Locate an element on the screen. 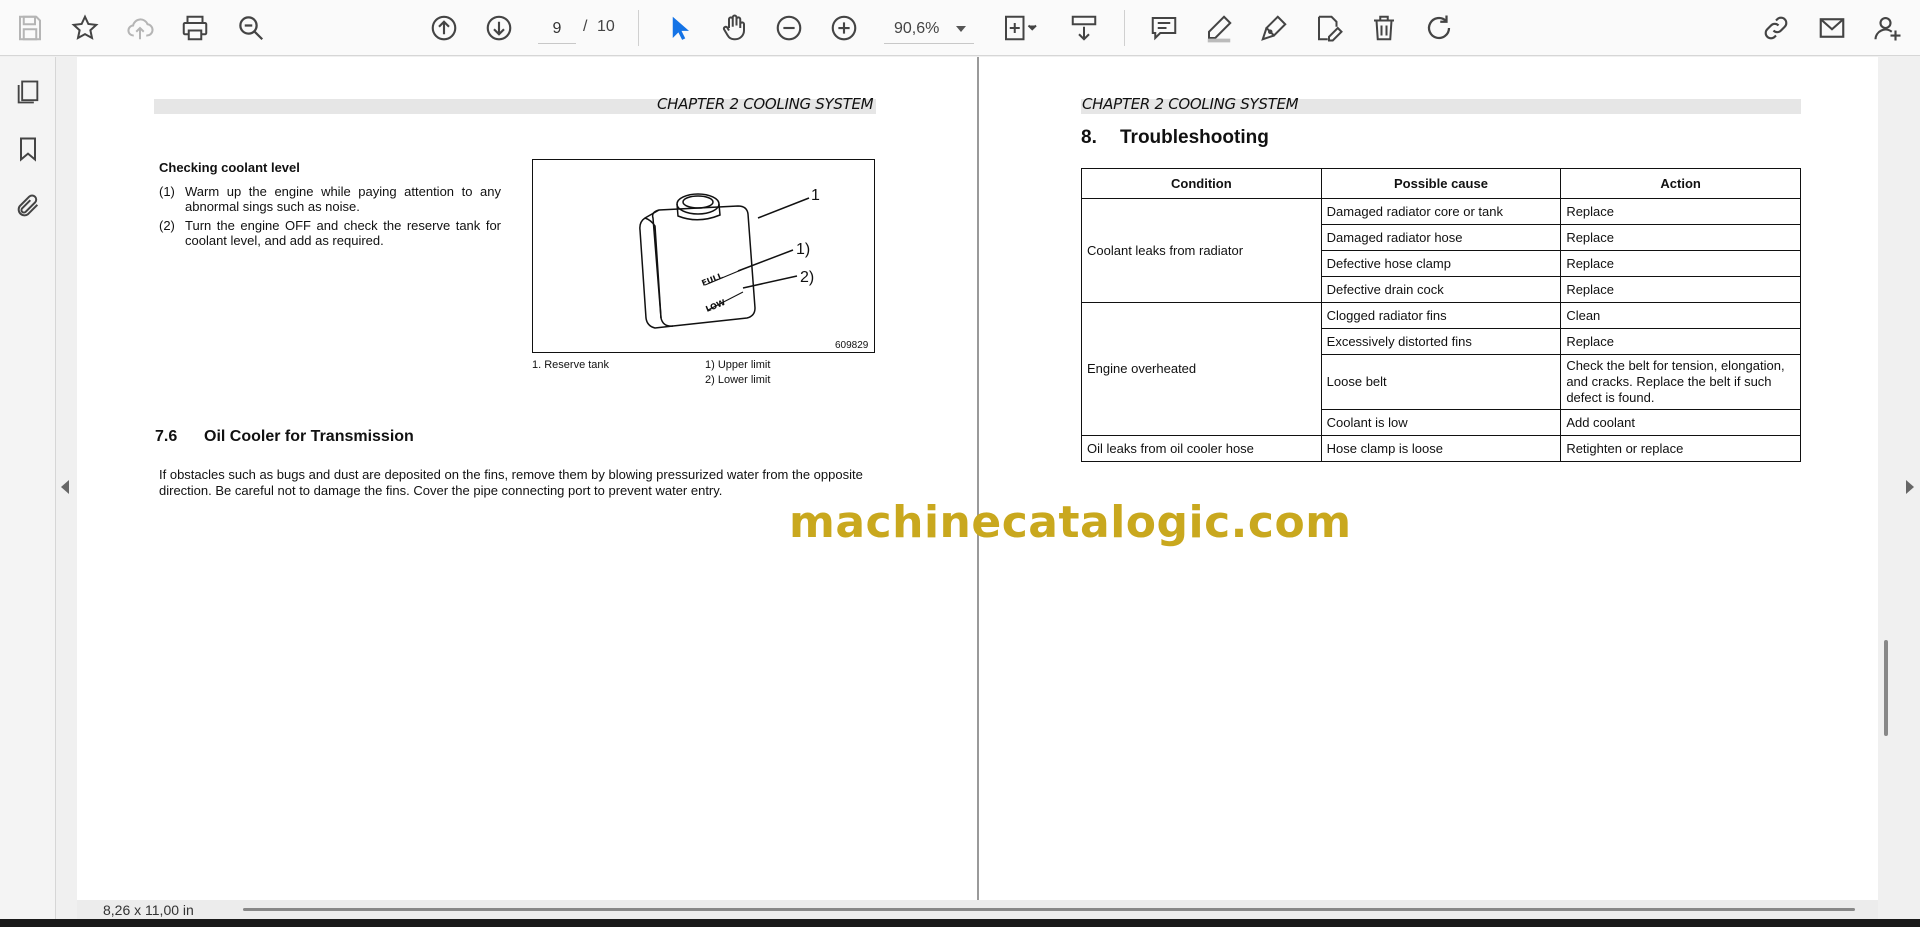 The width and height of the screenshot is (1920, 927). upload-cloud-icon is located at coordinates (140, 28).